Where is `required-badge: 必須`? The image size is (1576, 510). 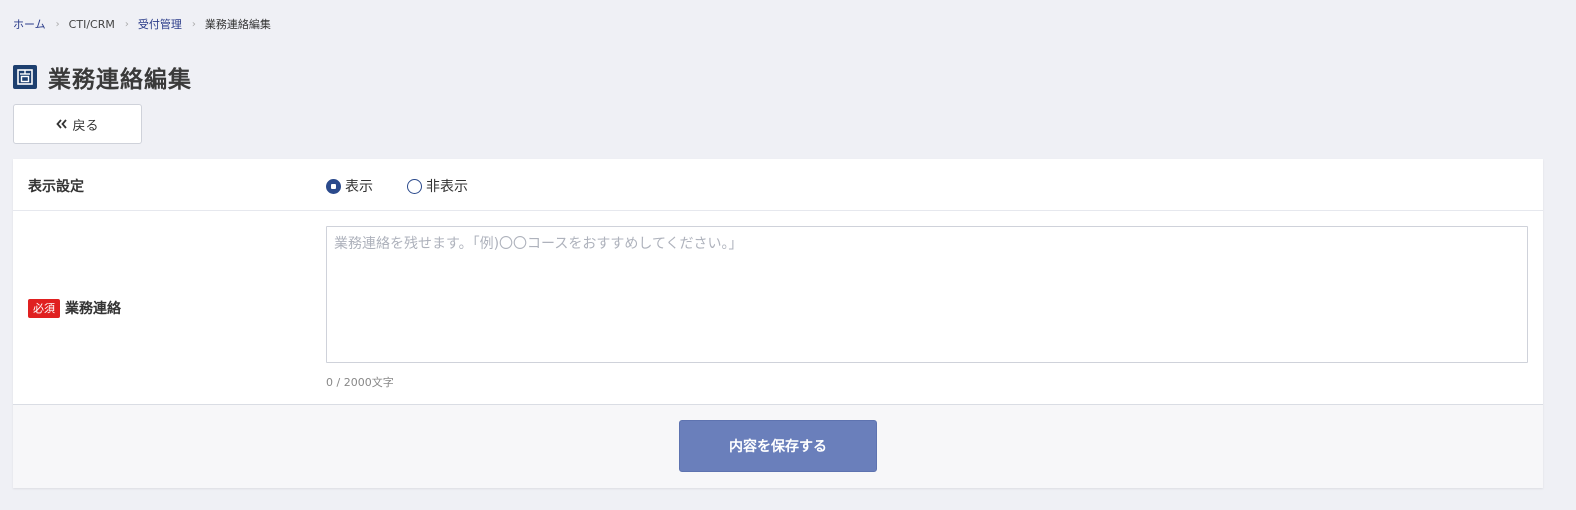
required-badge: 必須 is located at coordinates (44, 308).